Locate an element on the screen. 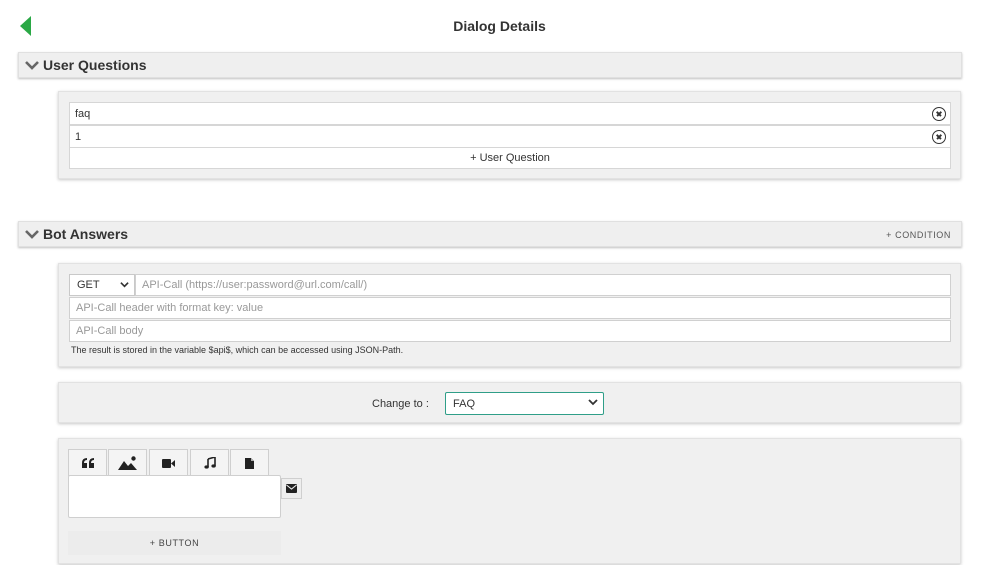 The image size is (999, 565). music-icon is located at coordinates (209, 462).